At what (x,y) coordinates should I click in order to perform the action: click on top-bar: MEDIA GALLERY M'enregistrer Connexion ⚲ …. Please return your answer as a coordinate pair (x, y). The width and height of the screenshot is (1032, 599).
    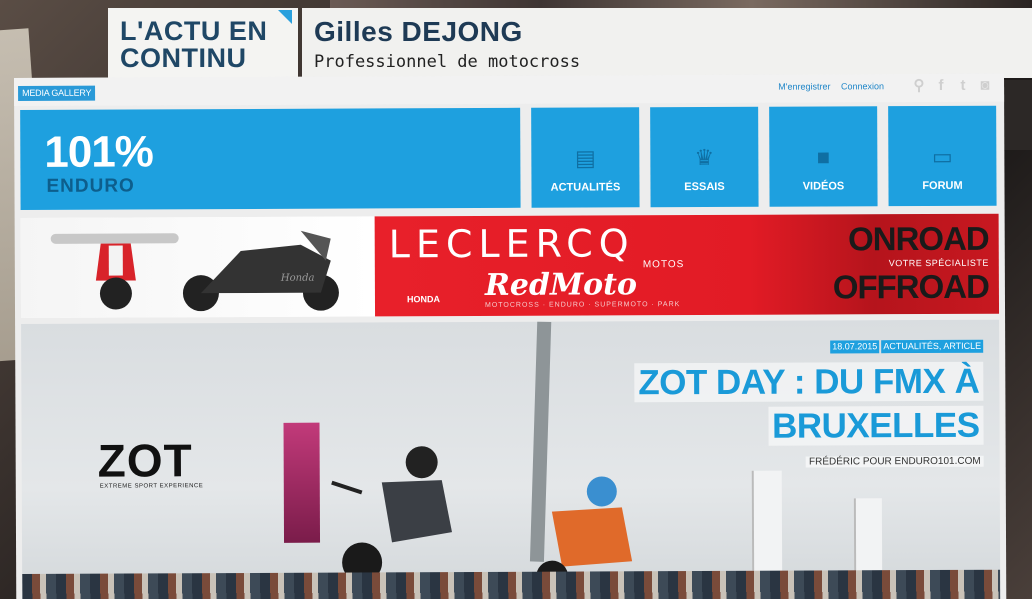
    Looking at the image, I should click on (509, 89).